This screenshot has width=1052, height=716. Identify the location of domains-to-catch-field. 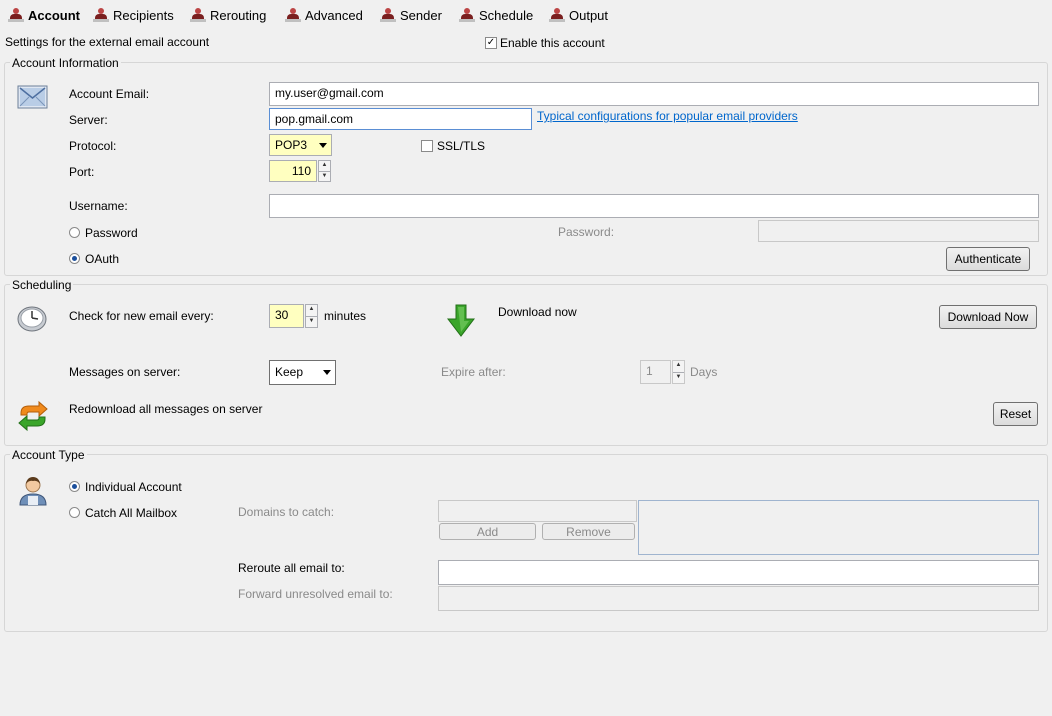
(537, 511).